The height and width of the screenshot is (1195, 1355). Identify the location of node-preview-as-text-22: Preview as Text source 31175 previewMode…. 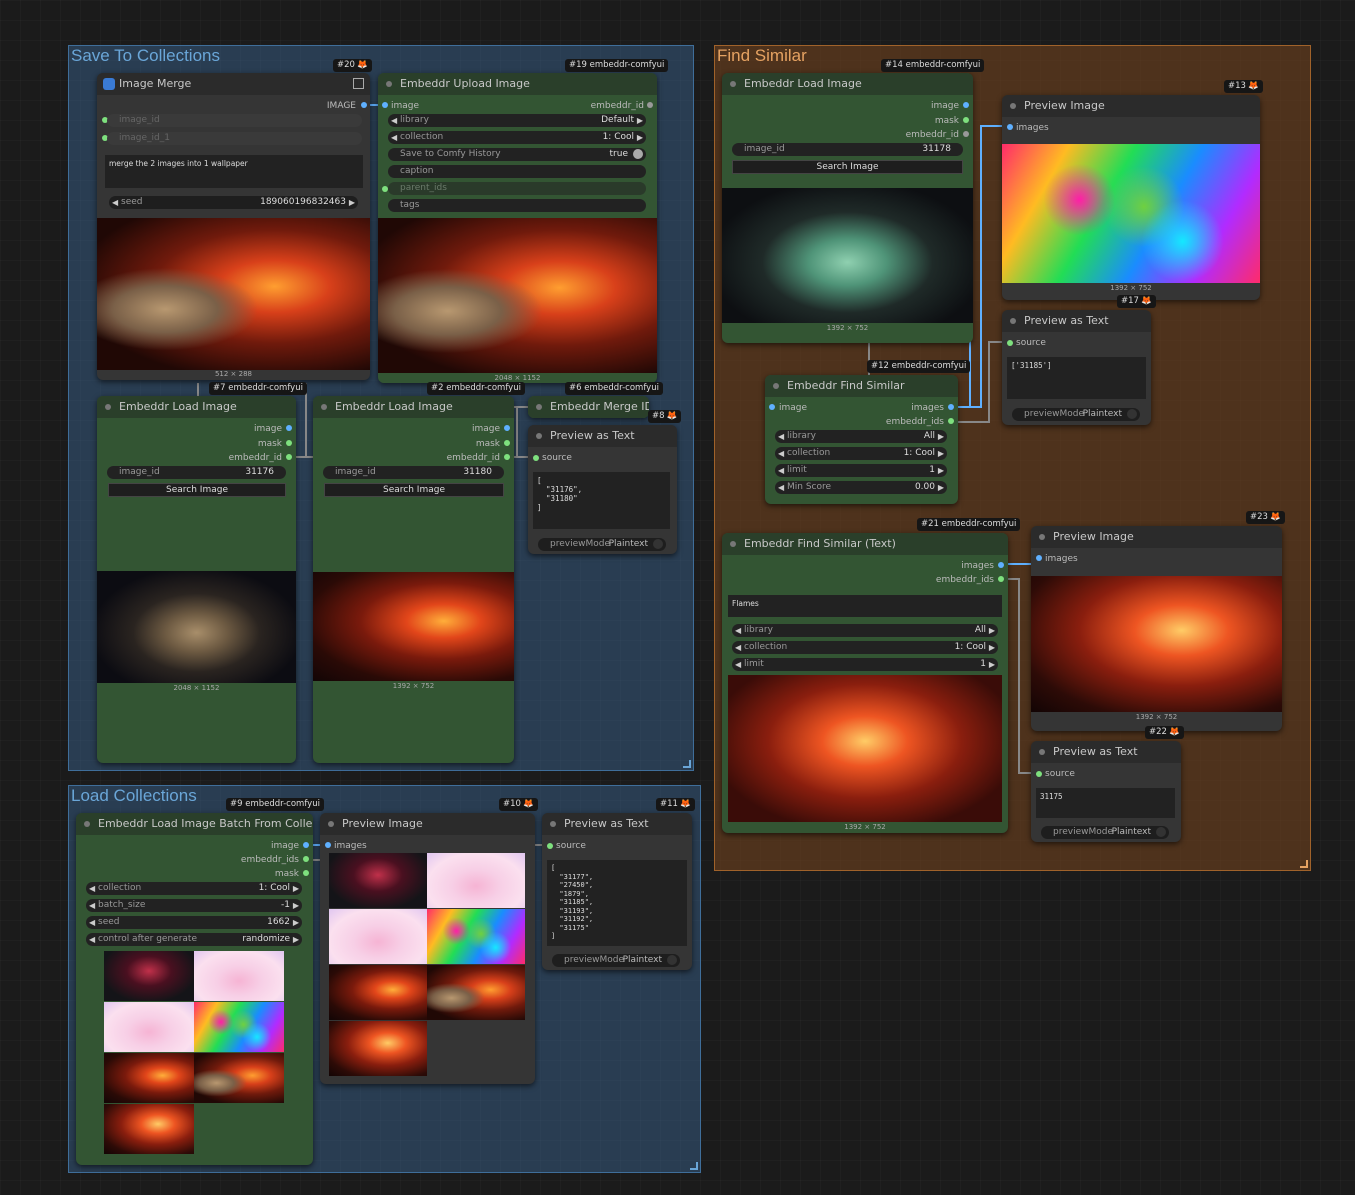
(1106, 791).